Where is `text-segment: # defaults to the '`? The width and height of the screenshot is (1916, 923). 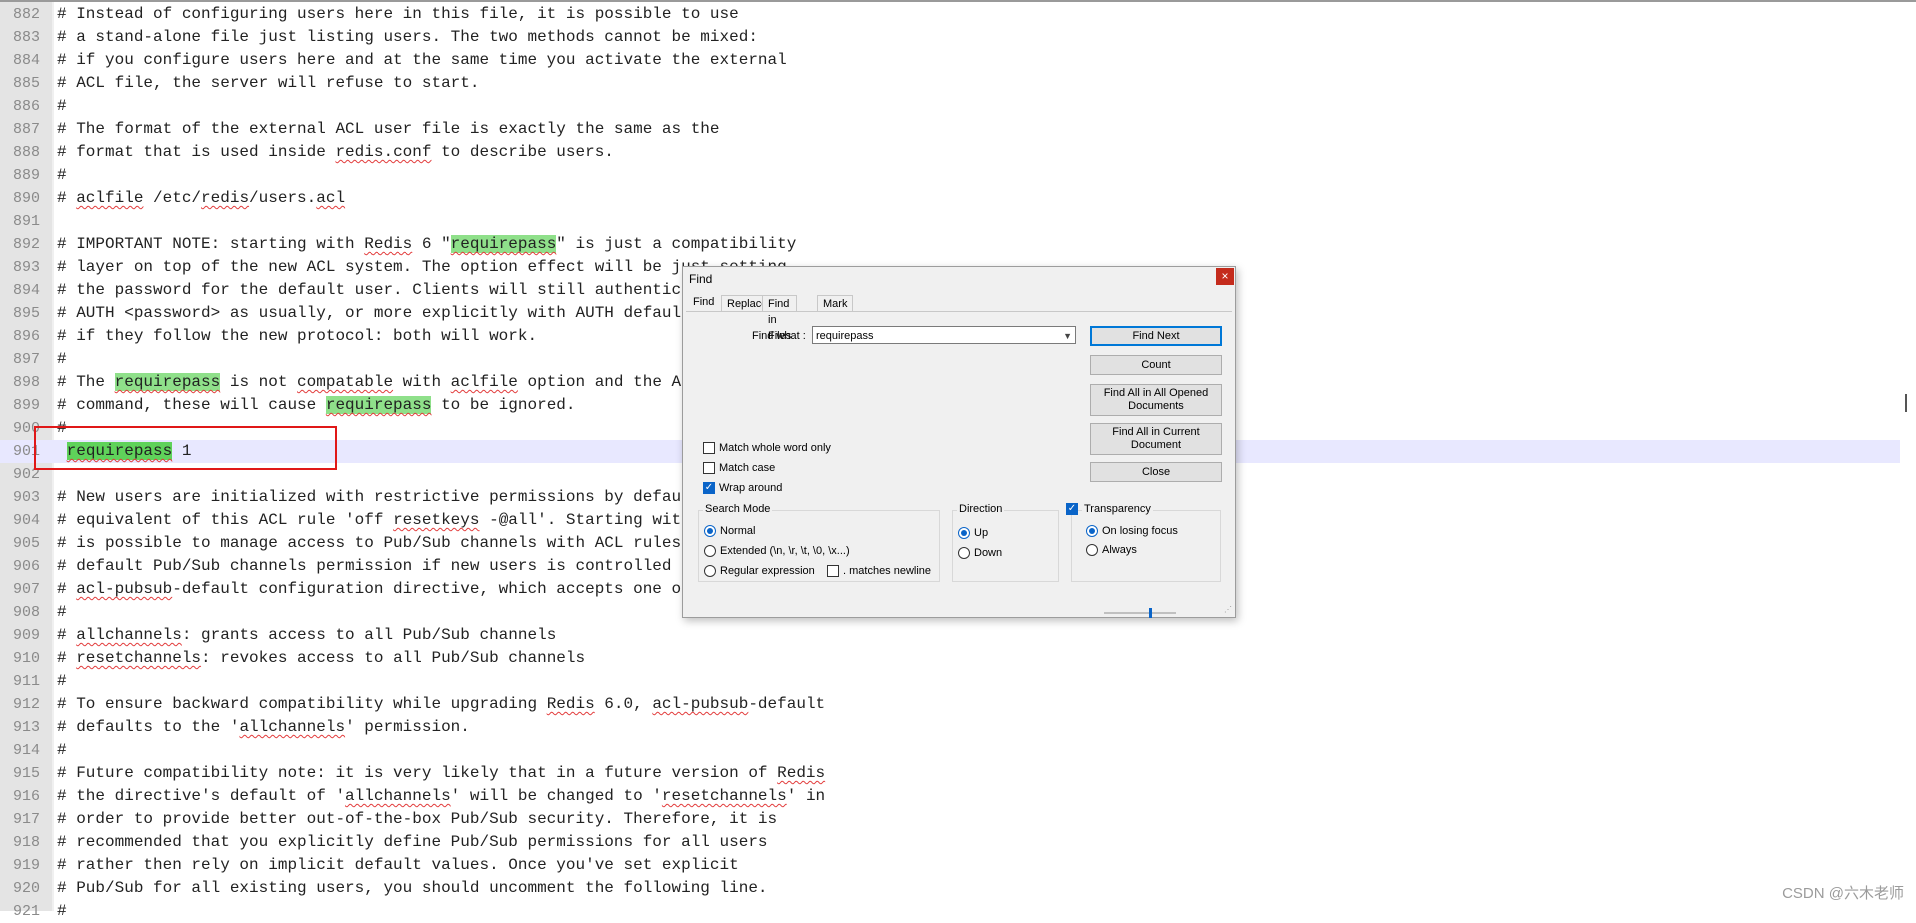
text-segment: # defaults to the ' is located at coordinates (148, 727).